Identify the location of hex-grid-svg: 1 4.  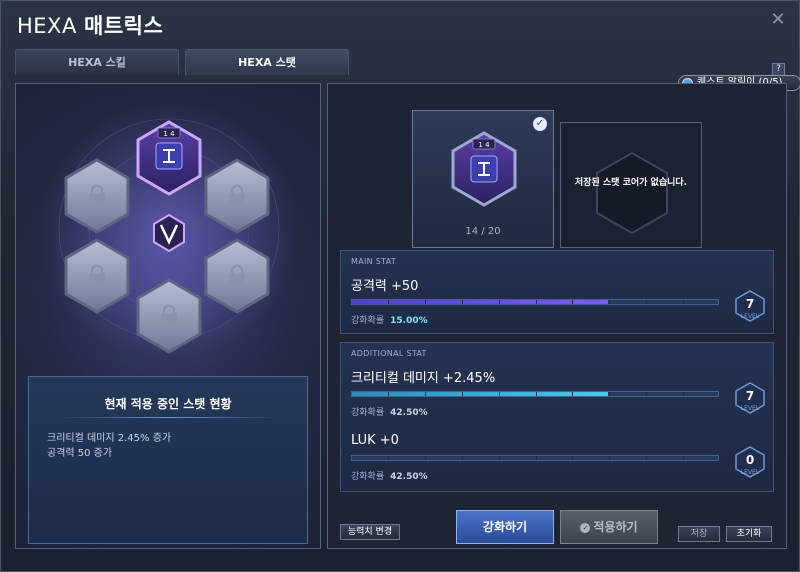
(169, 229).